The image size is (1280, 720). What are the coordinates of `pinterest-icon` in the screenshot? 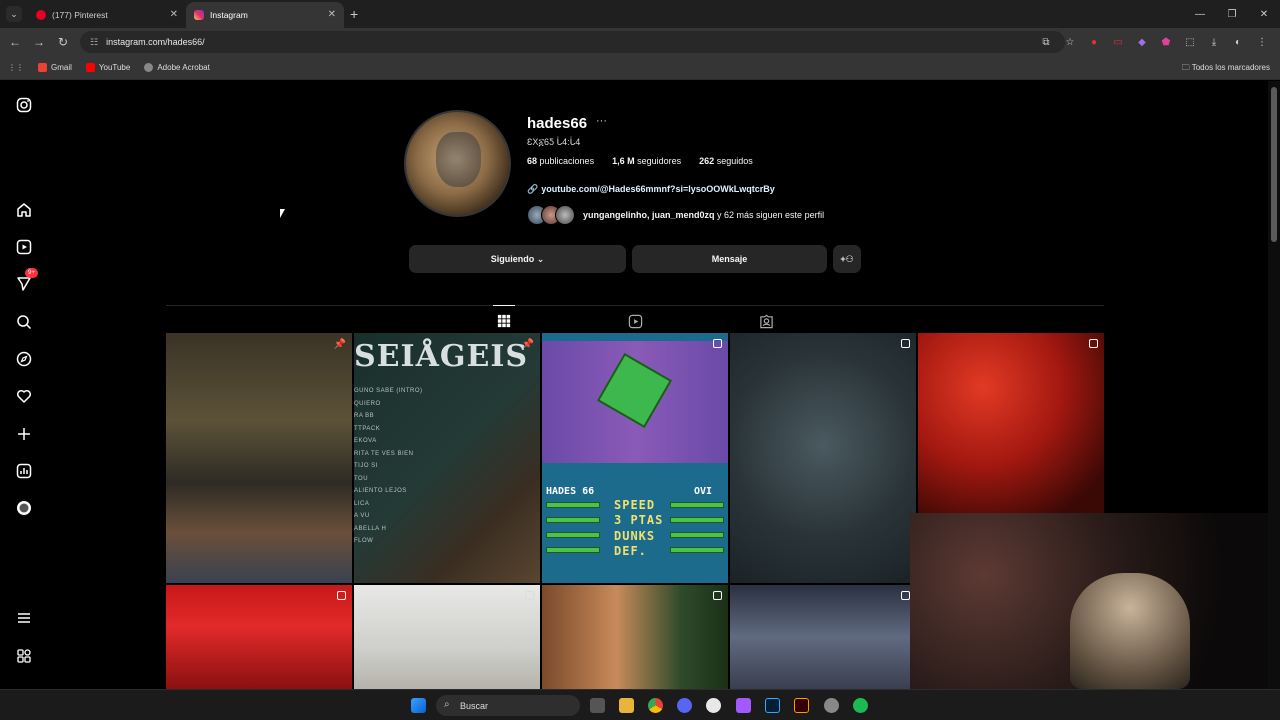 It's located at (41, 15).